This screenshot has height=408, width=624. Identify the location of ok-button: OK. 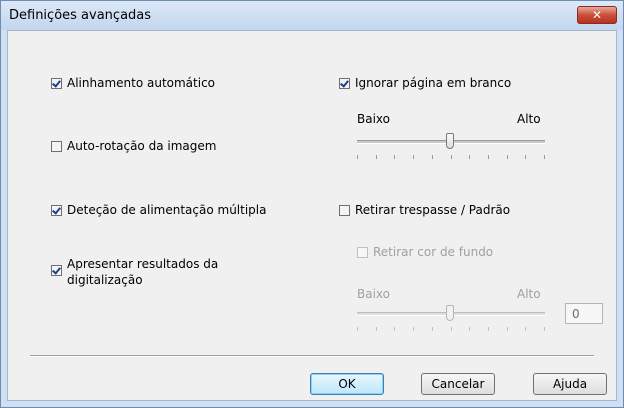
(347, 384).